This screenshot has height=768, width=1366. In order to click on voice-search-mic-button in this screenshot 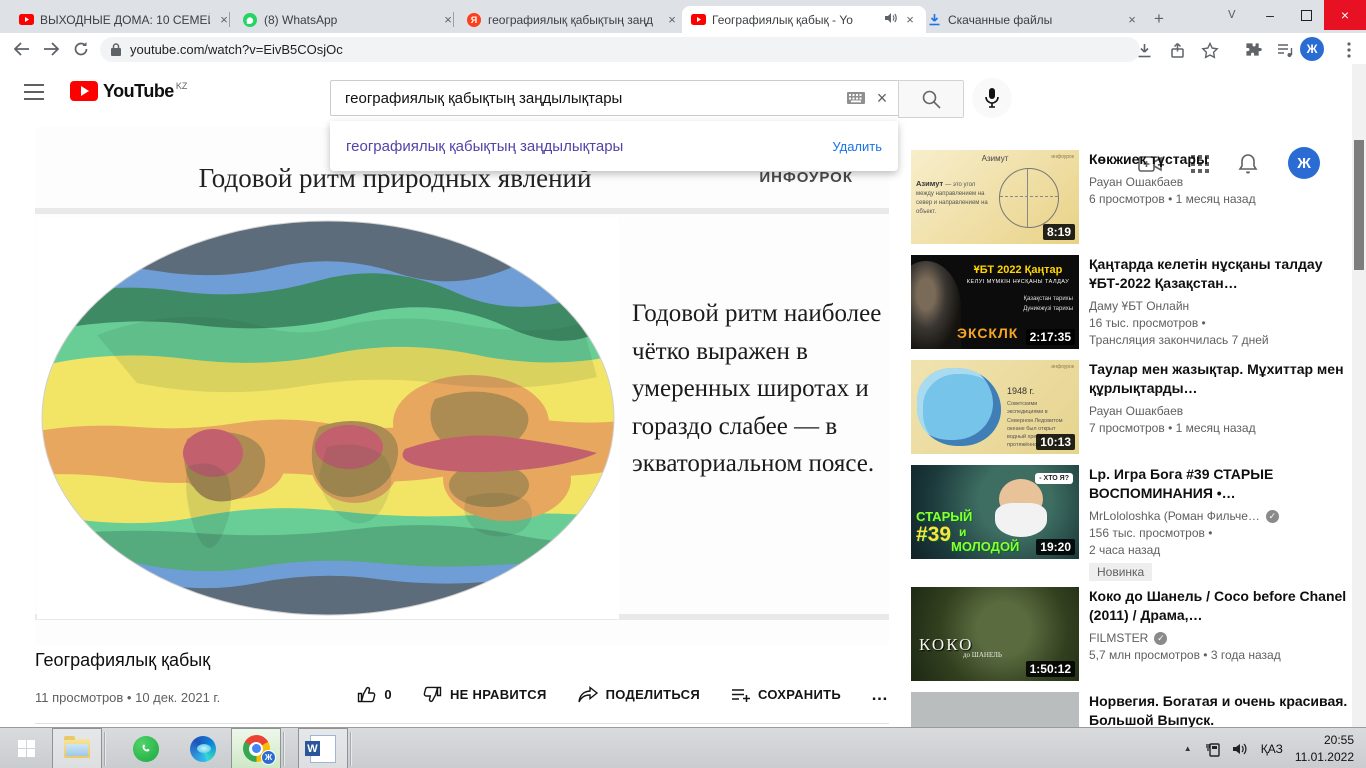, I will do `click(992, 98)`.